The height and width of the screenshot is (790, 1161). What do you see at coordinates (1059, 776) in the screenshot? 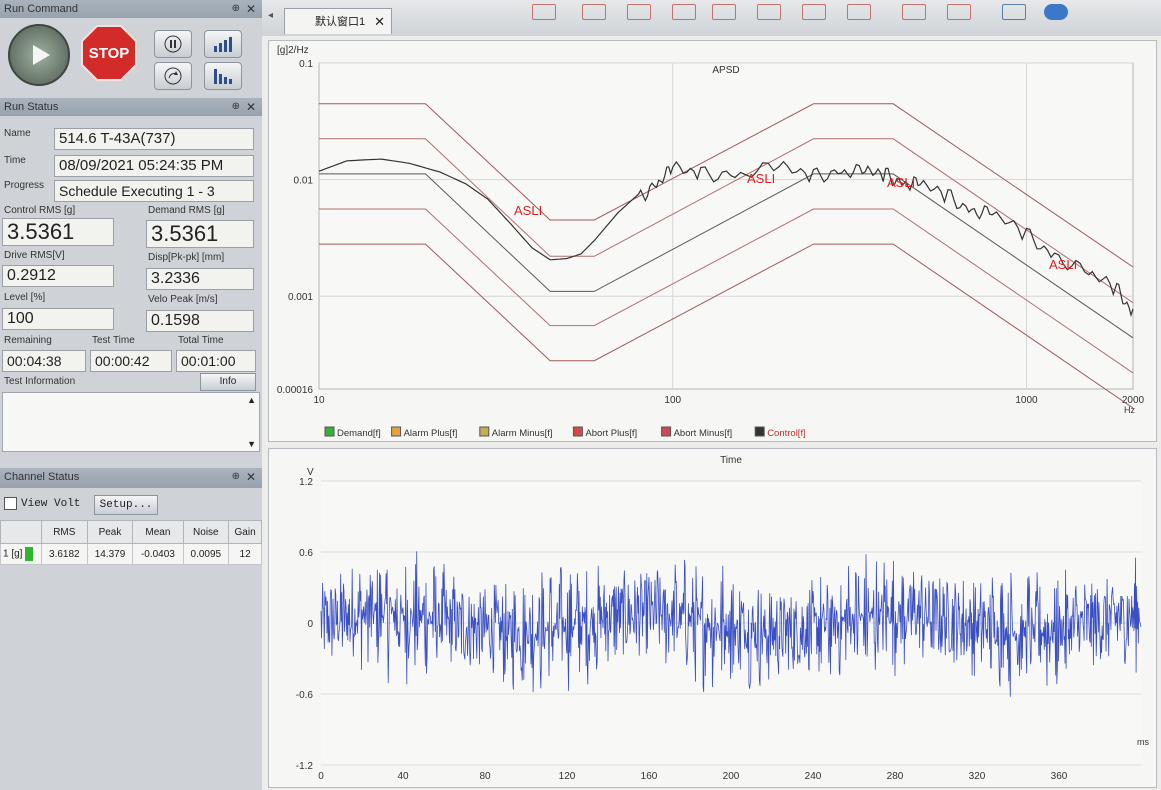
I see `x-tick-label: 360` at bounding box center [1059, 776].